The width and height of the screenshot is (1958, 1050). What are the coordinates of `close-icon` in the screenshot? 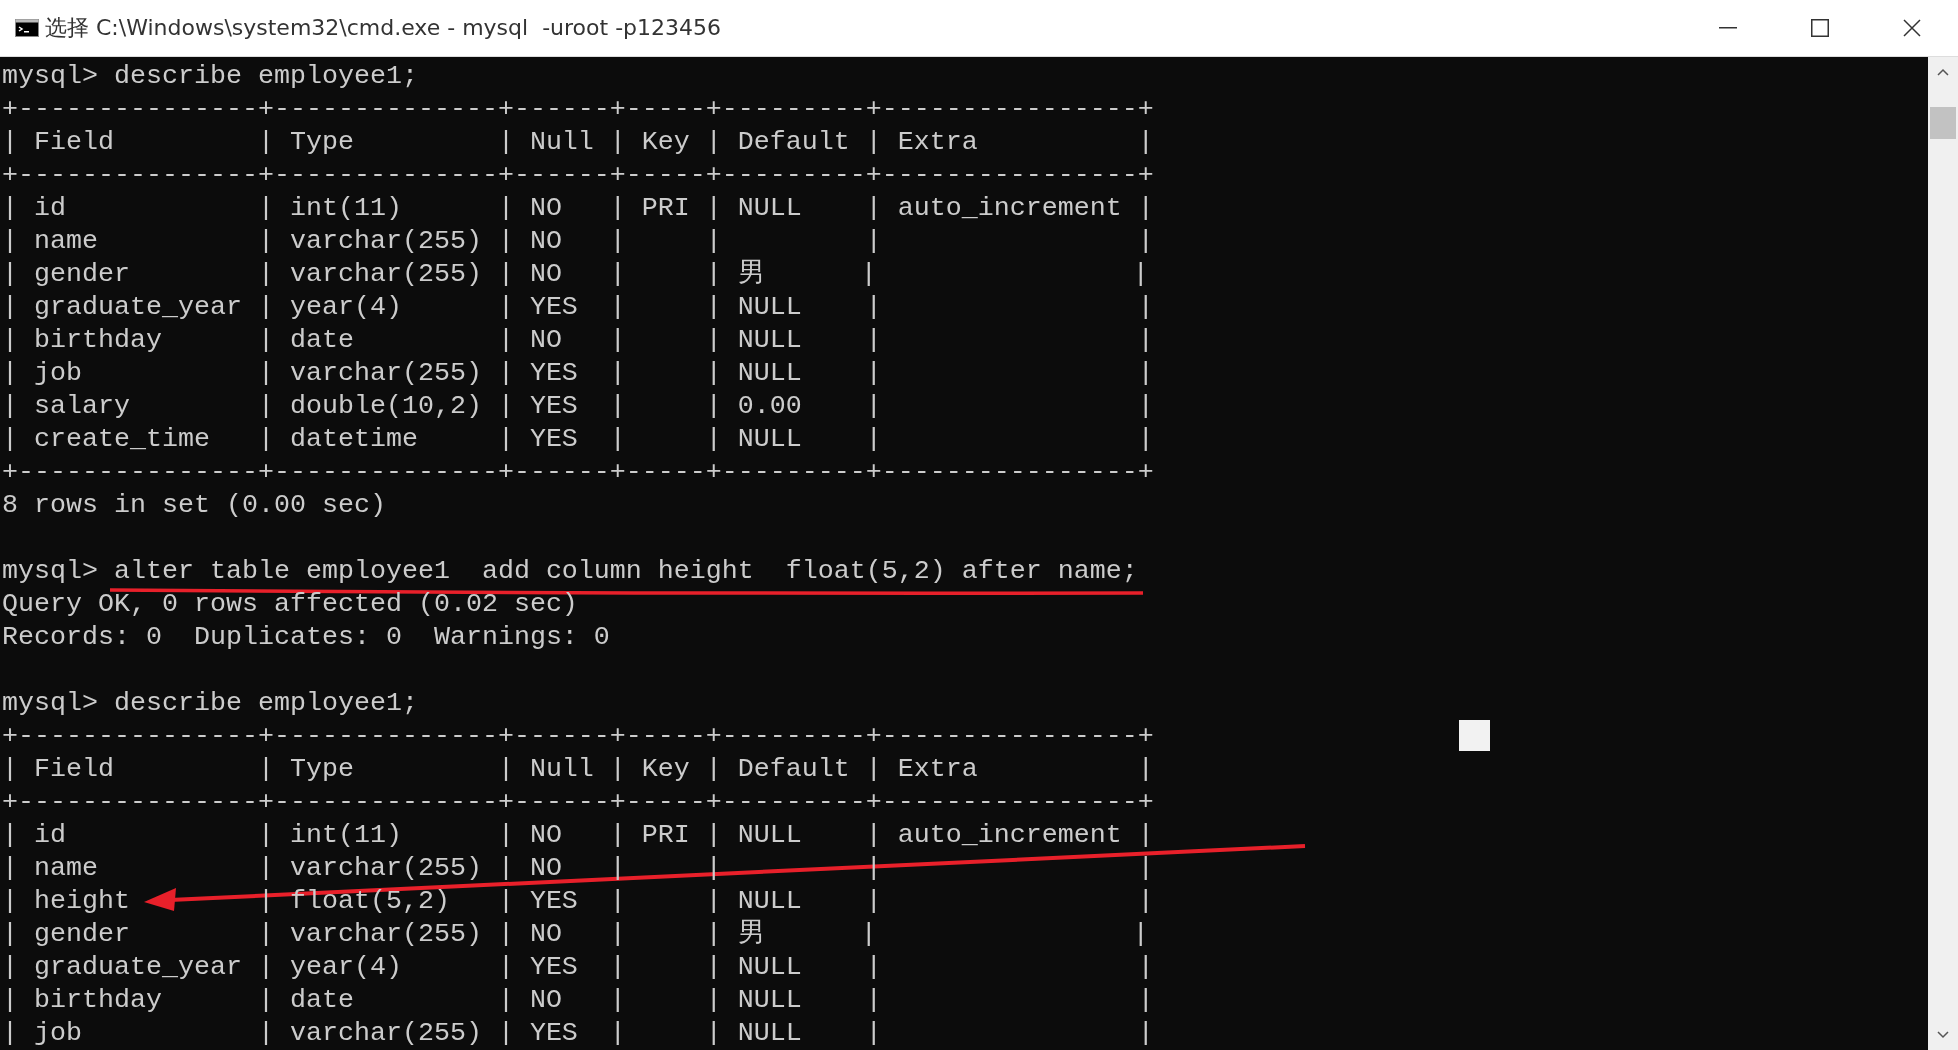 It's located at (1912, 28).